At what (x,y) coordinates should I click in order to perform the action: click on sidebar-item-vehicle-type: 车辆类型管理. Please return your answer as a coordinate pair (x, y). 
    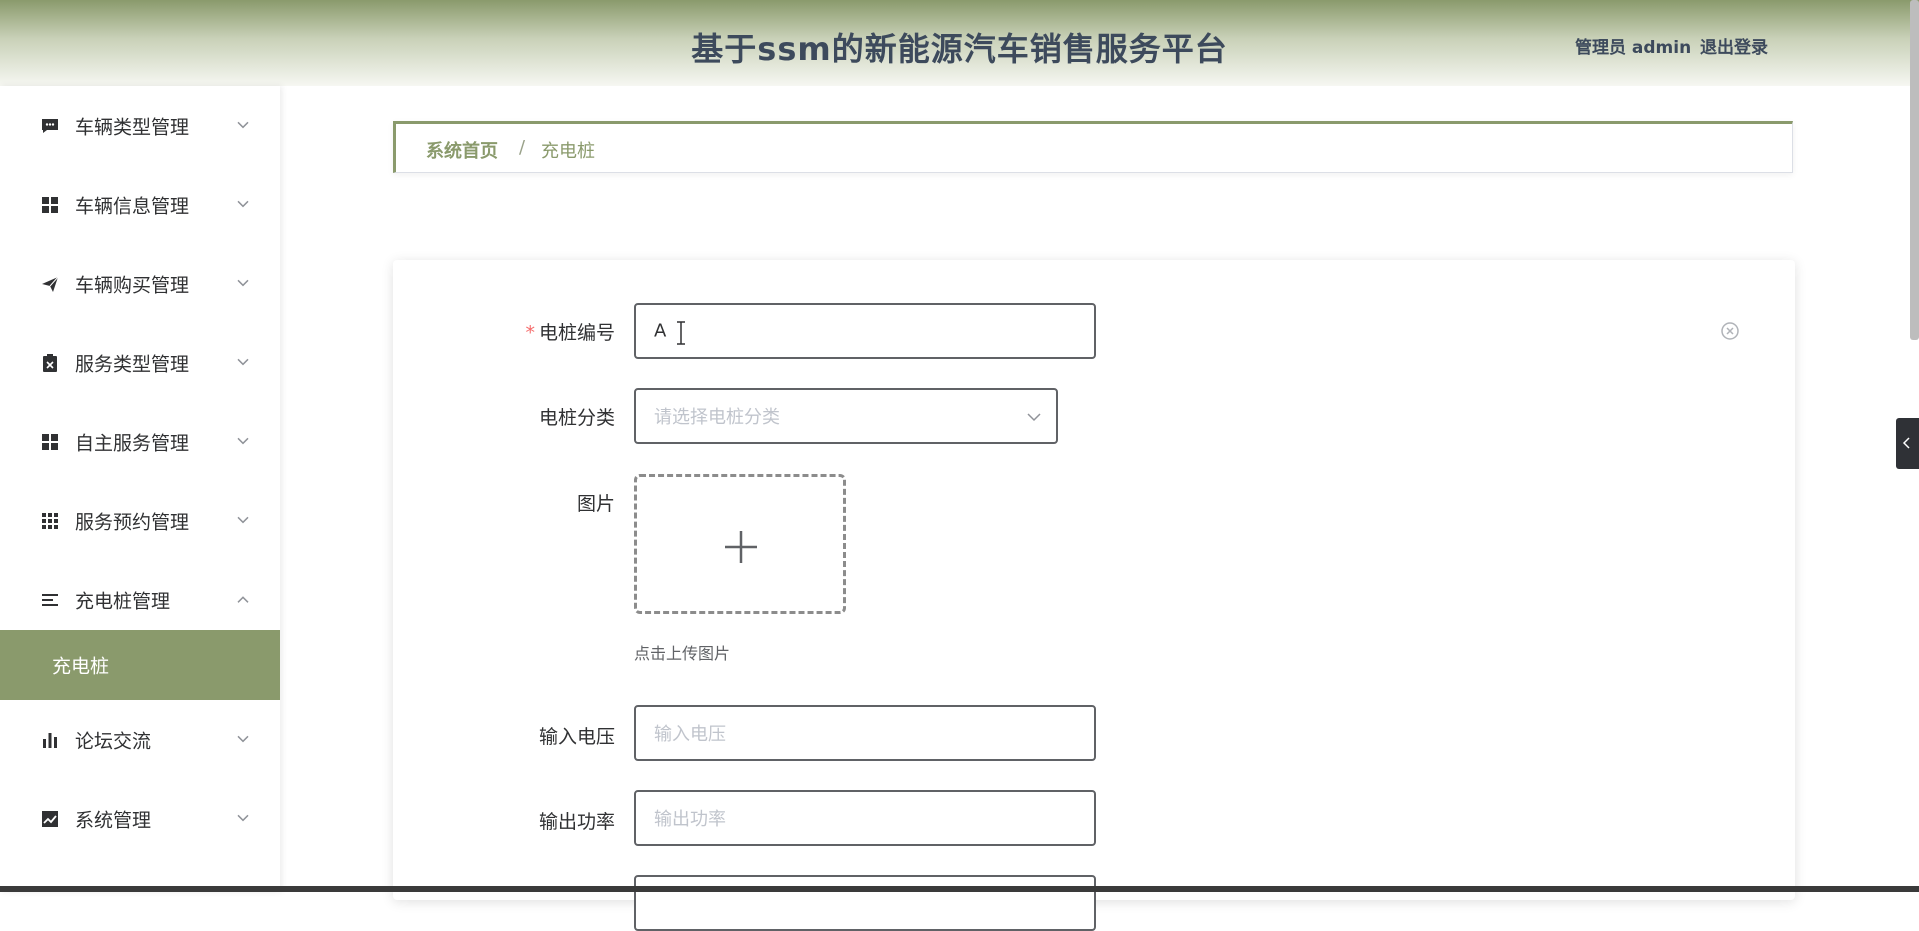
    Looking at the image, I should click on (140, 125).